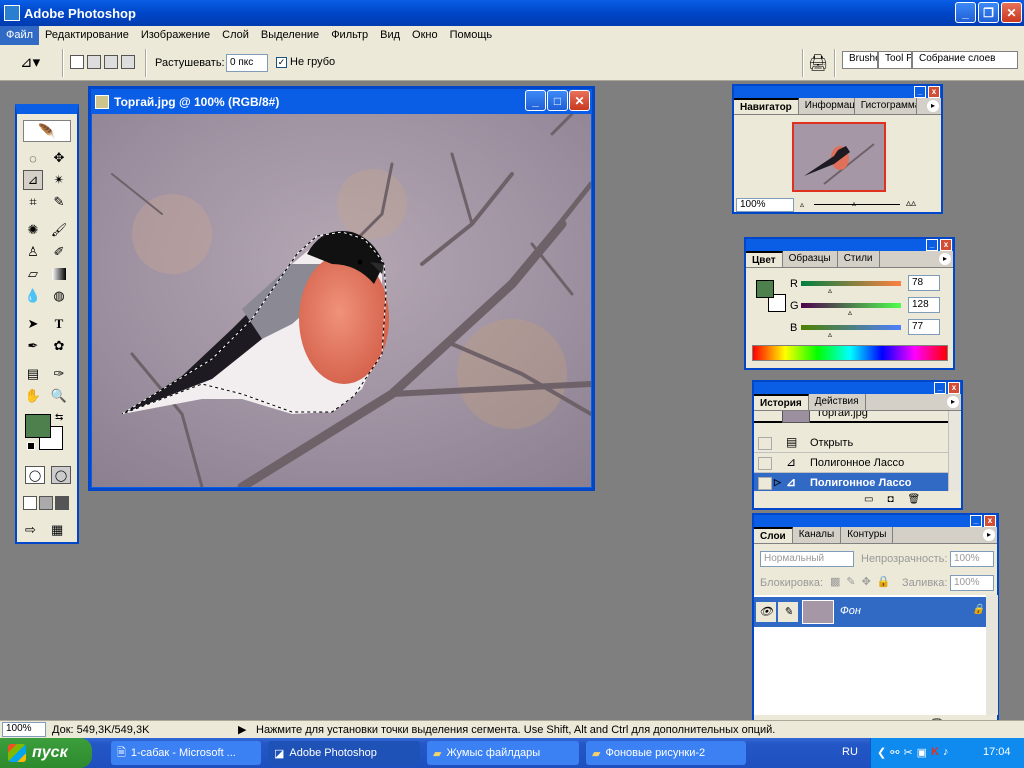  I want to click on new-snapshot-icon: ◘, so click(890, 499).